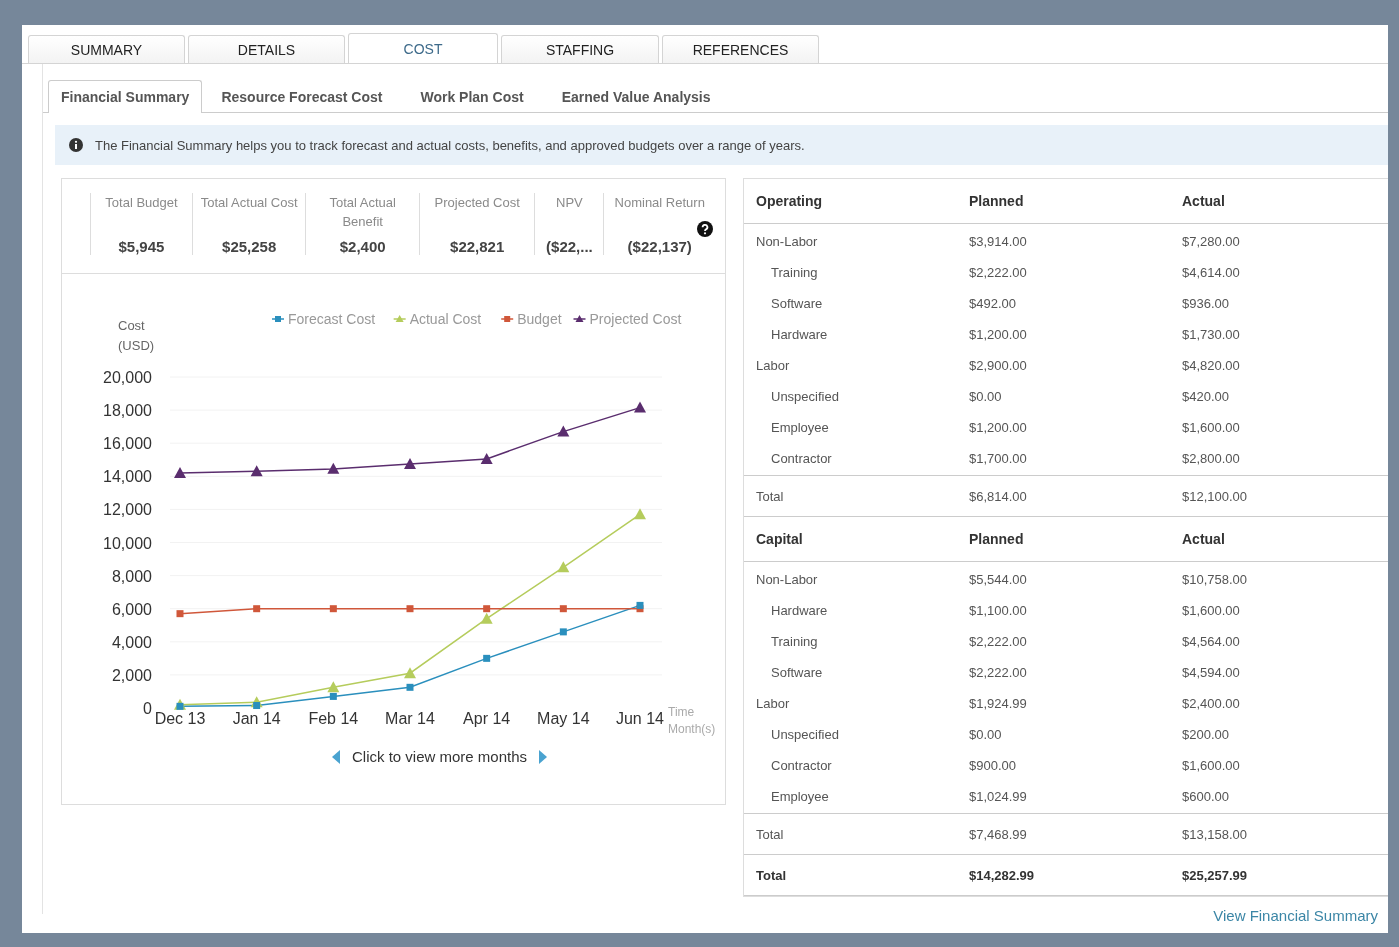  I want to click on grand-total-cell-text: $25,257.99, so click(1215, 875).